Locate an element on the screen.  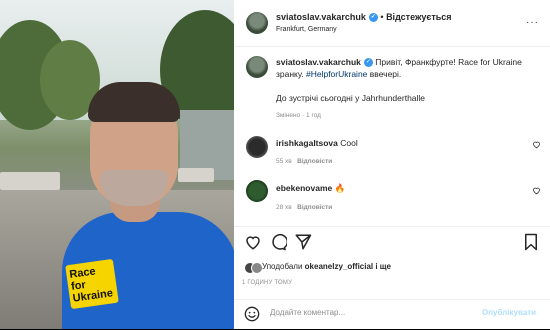
likes-suffix: і ще is located at coordinates (382, 266).